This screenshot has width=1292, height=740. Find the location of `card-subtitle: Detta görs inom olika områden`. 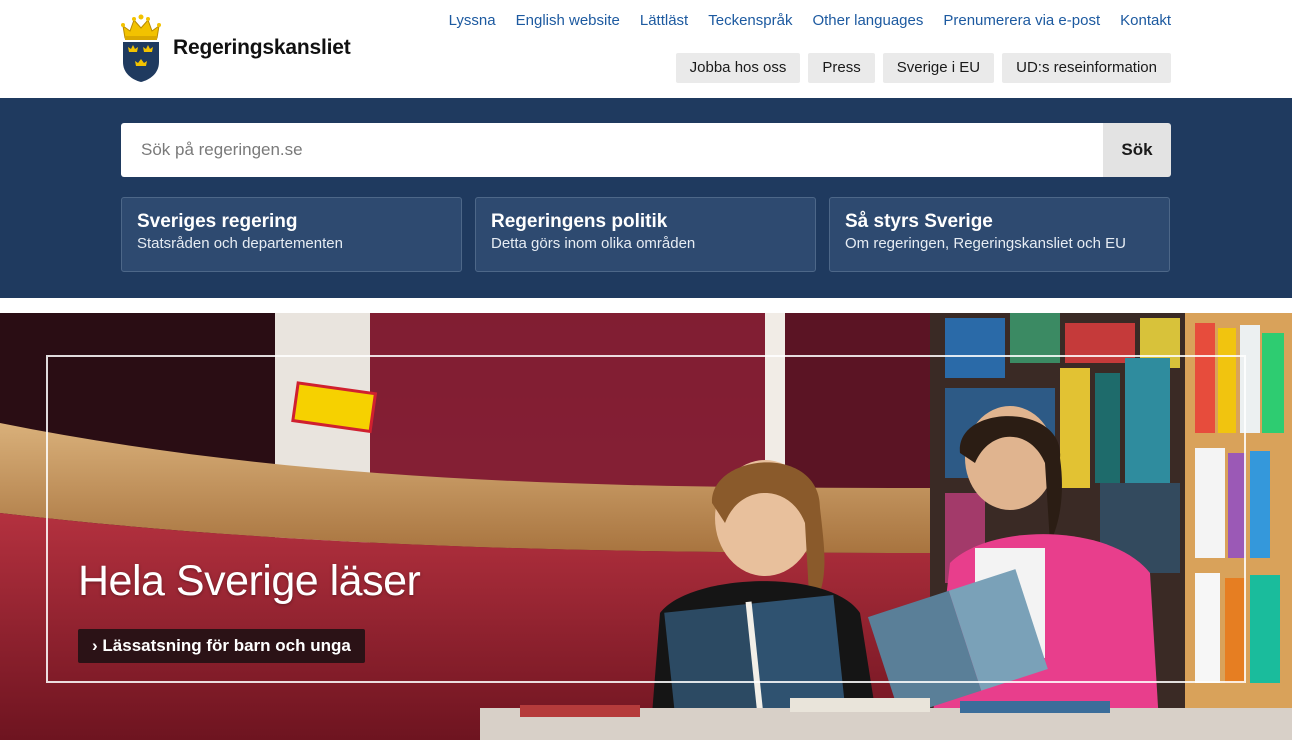

card-subtitle: Detta görs inom olika områden is located at coordinates (593, 243).